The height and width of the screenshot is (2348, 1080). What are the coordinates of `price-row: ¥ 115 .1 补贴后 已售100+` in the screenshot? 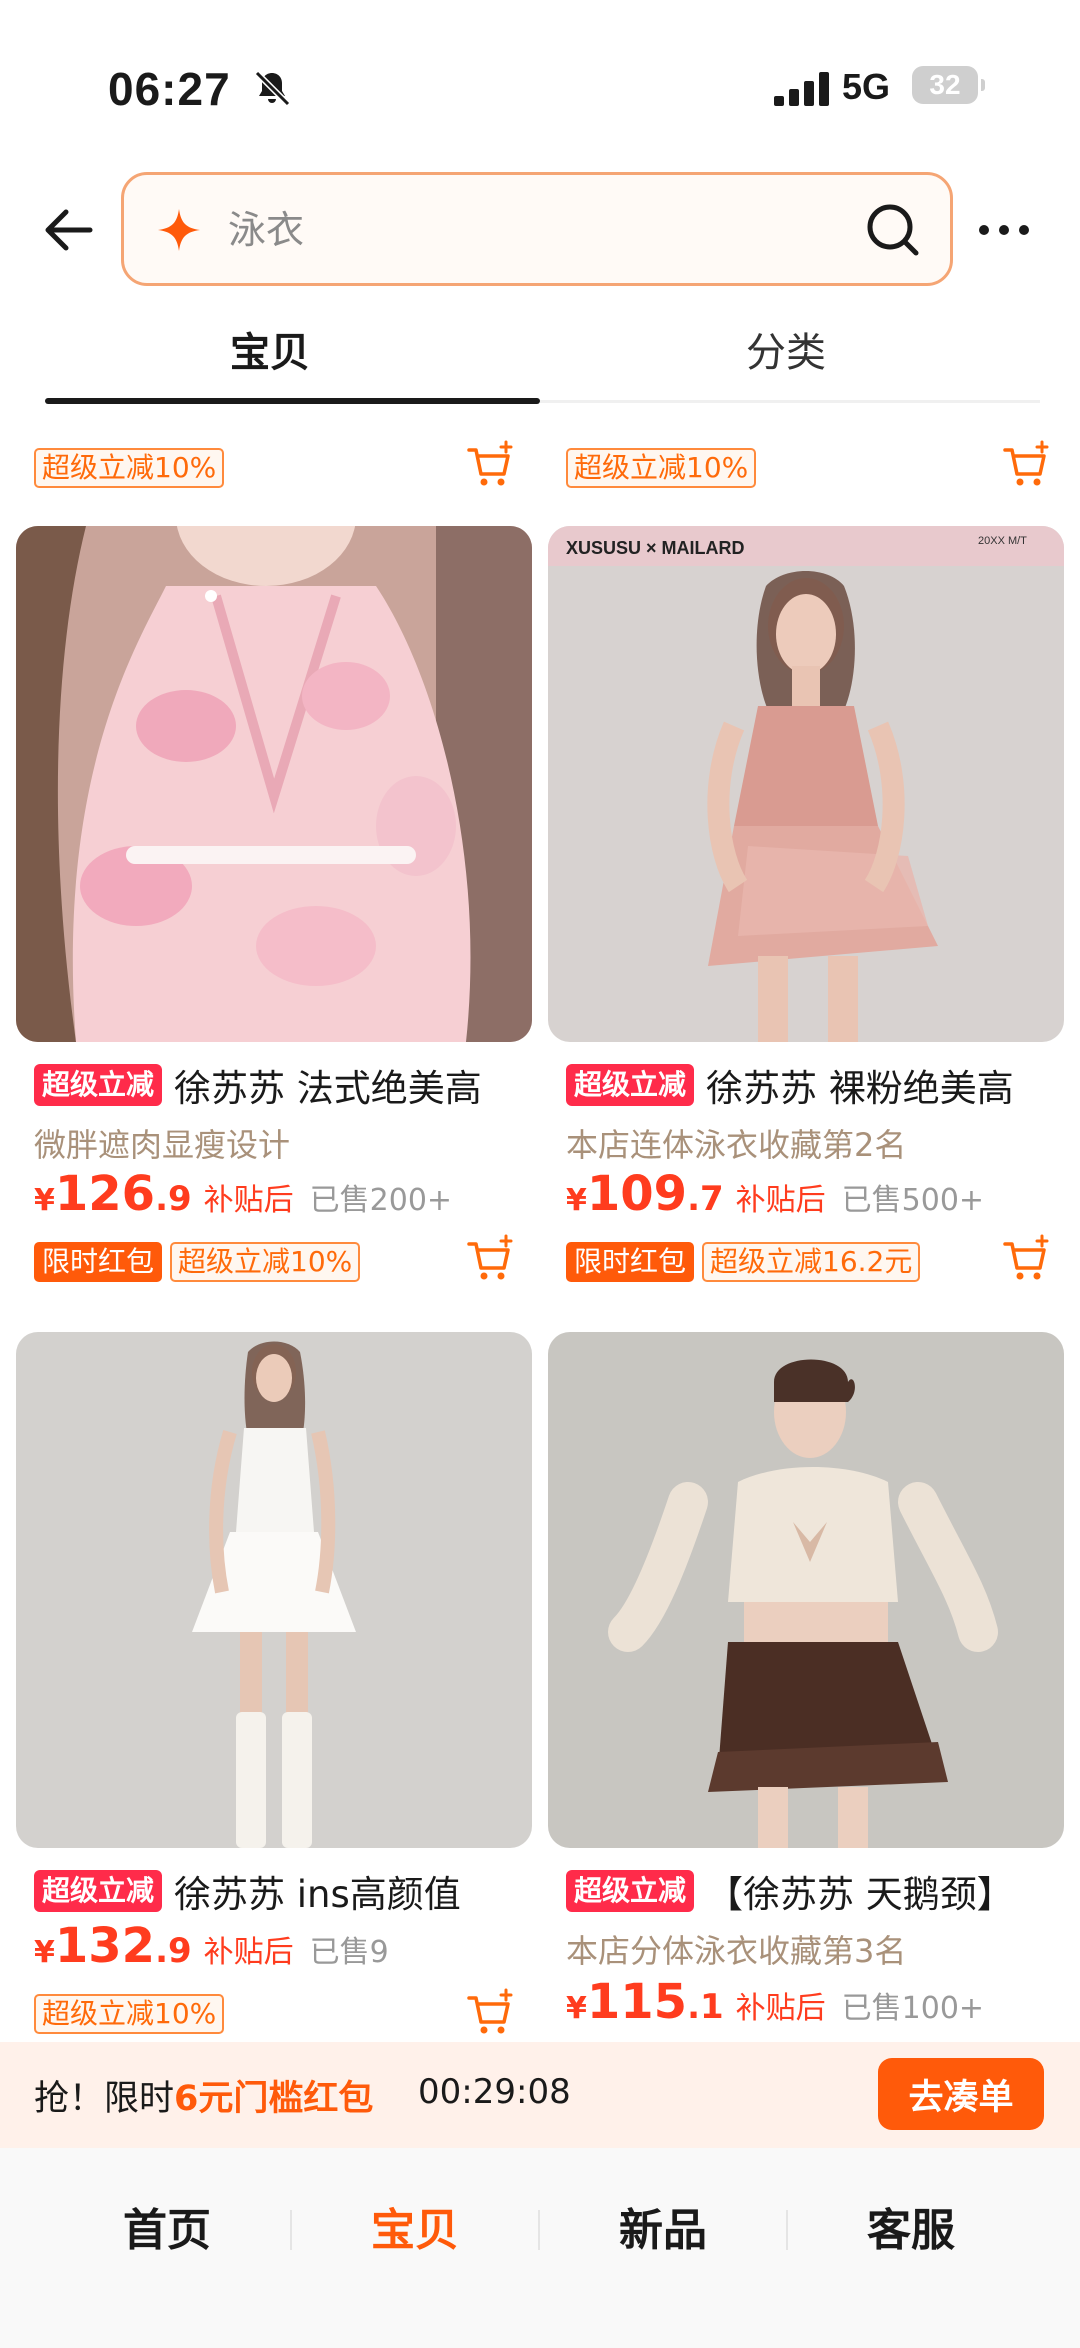 It's located at (775, 2002).